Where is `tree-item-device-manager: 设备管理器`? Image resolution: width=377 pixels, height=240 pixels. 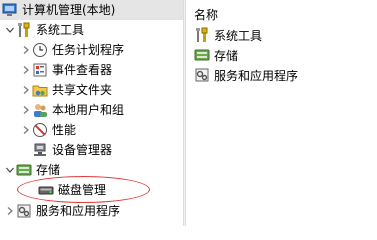 tree-item-device-manager: 设备管理器 is located at coordinates (72, 150).